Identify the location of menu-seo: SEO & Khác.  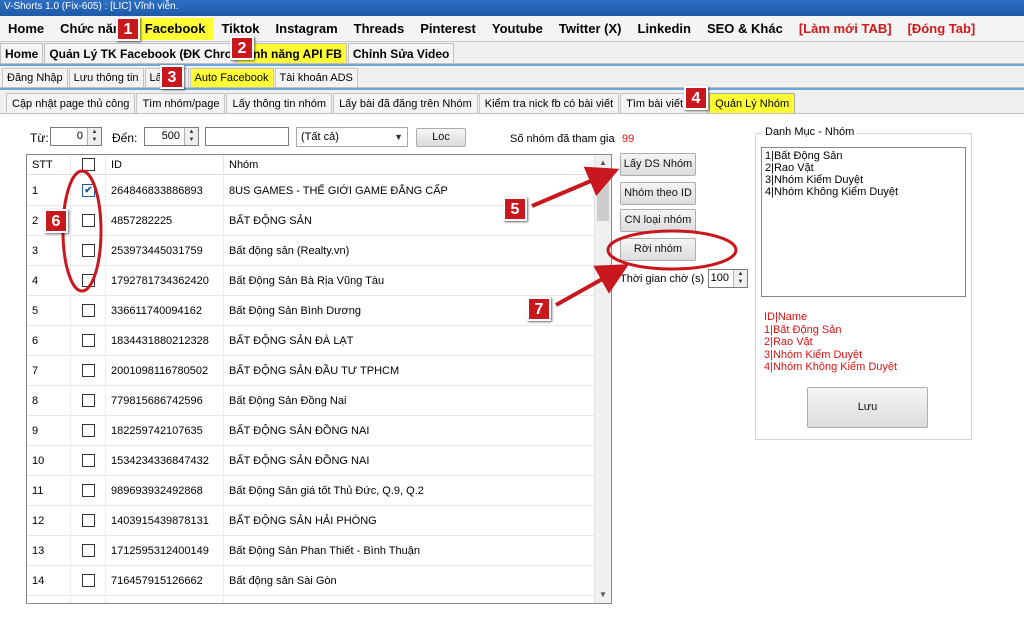
(745, 29).